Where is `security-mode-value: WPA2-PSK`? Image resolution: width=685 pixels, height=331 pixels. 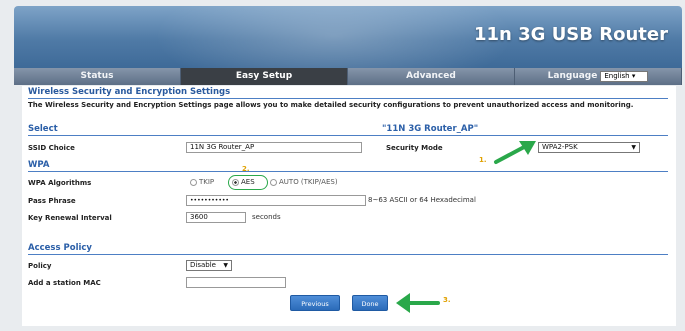 security-mode-value: WPA2-PSK is located at coordinates (560, 147).